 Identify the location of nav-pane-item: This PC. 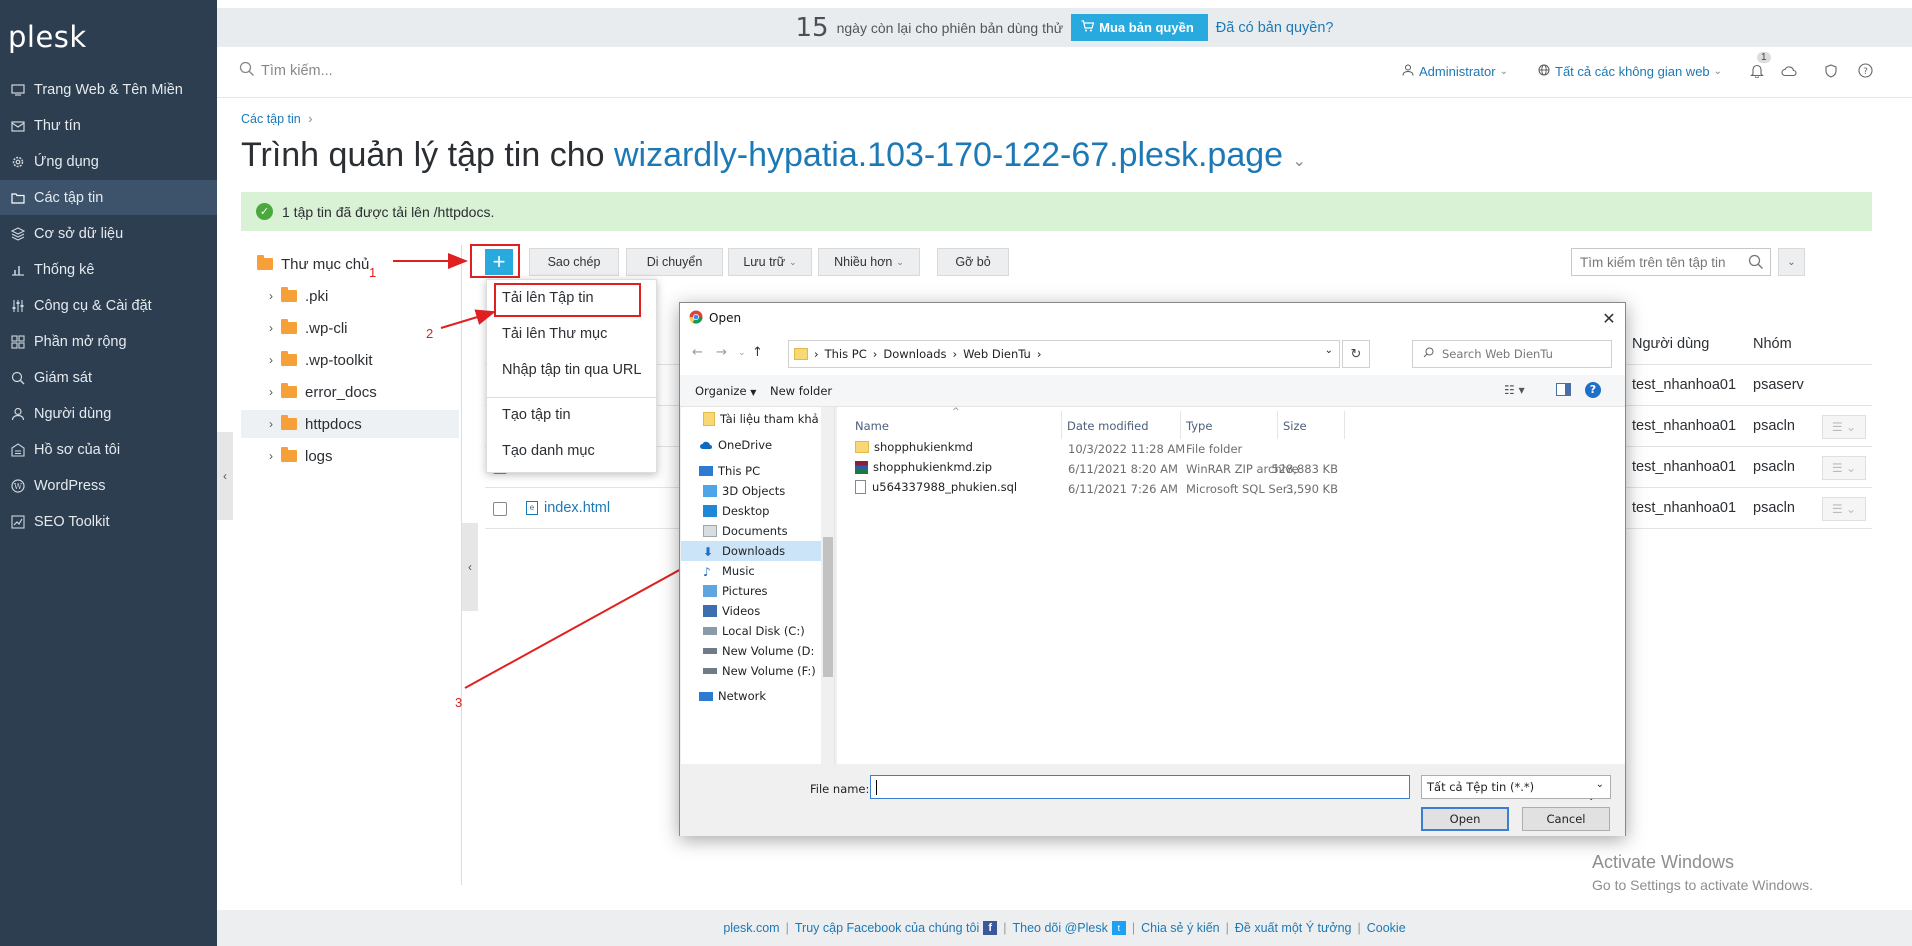
(729, 471).